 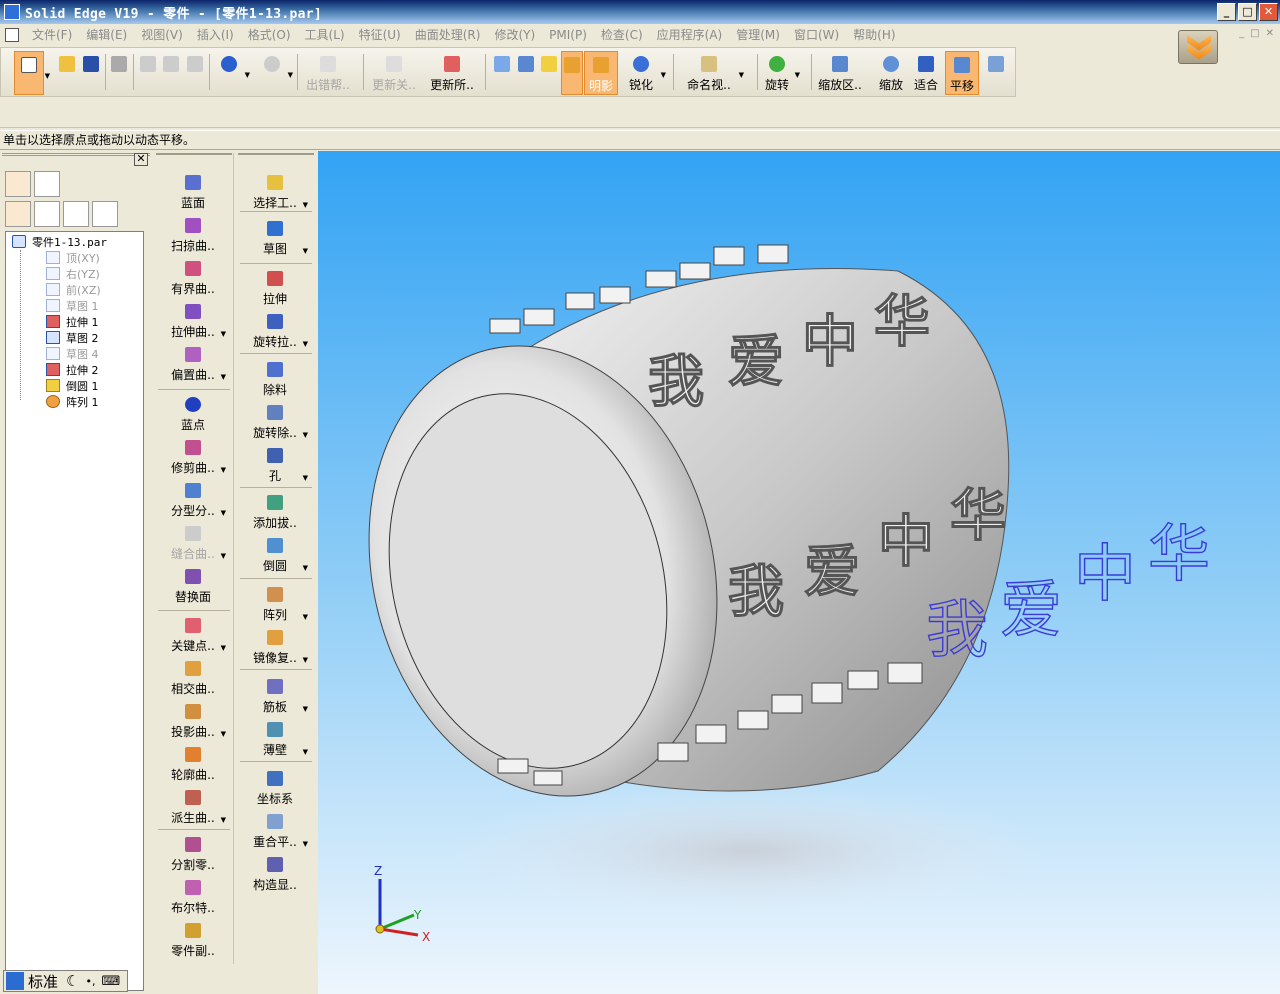 What do you see at coordinates (712, 73) in the screenshot?
I see `named-views-button: 命名视.. ▼` at bounding box center [712, 73].